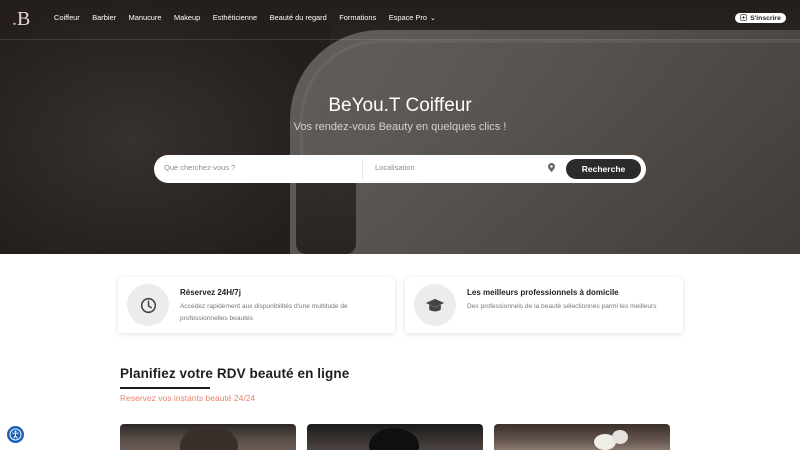 The image size is (800, 450). What do you see at coordinates (104, 17) in the screenshot?
I see `nav-item-barbier: Barbier` at bounding box center [104, 17].